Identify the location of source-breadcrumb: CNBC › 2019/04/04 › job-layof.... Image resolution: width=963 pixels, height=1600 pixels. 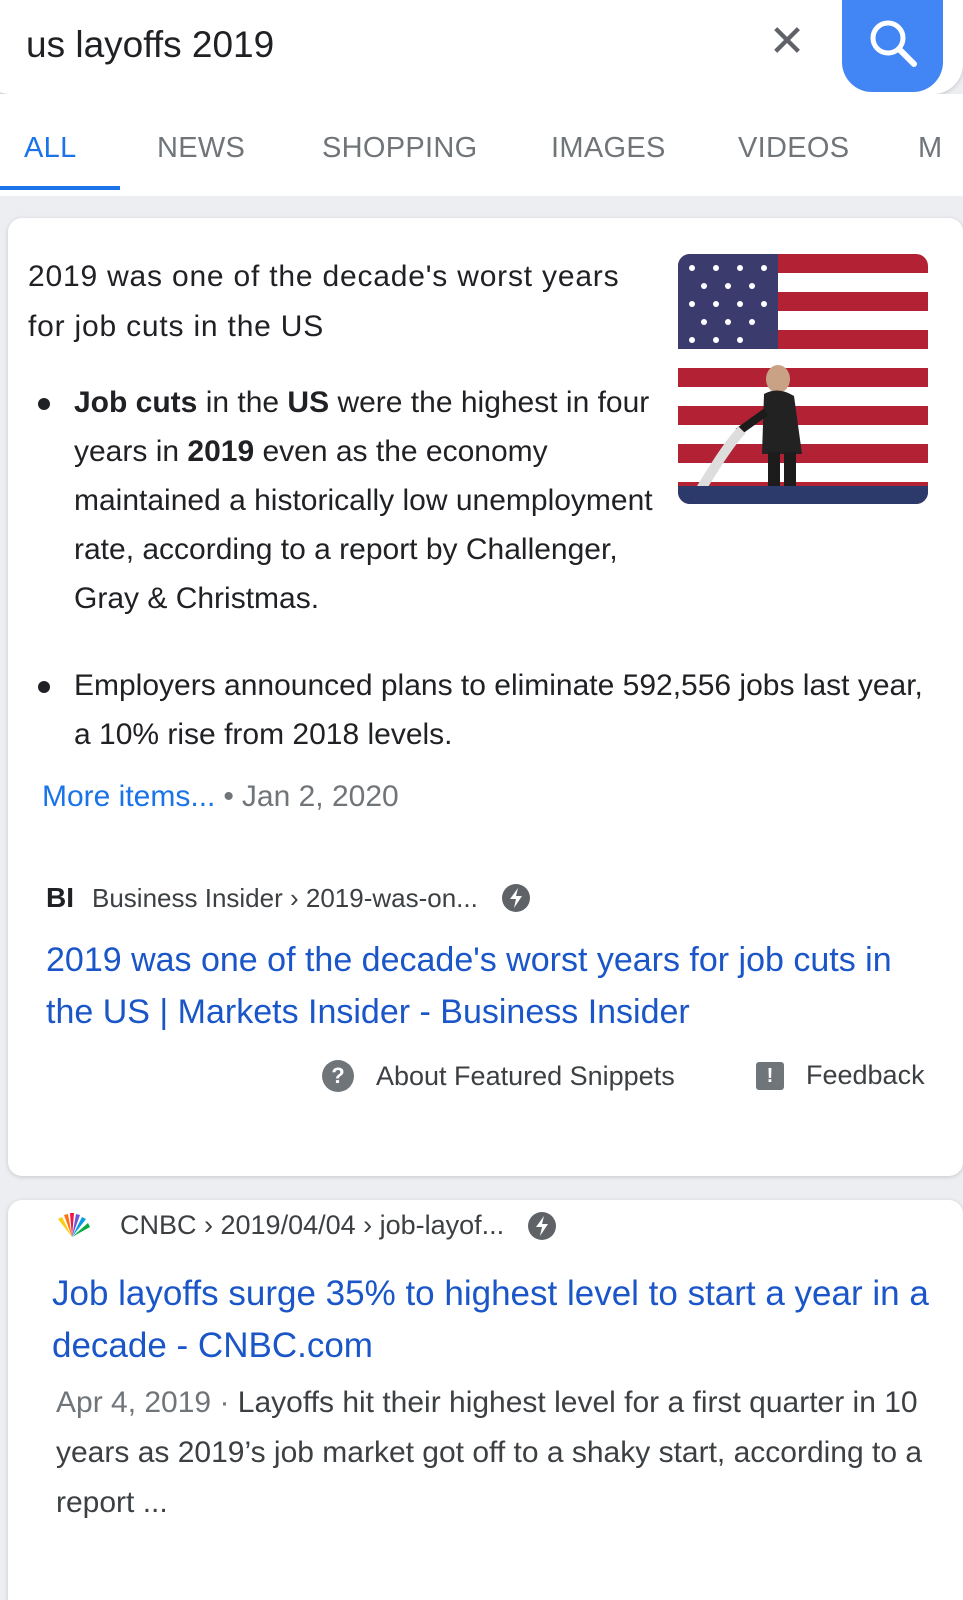
(312, 1225).